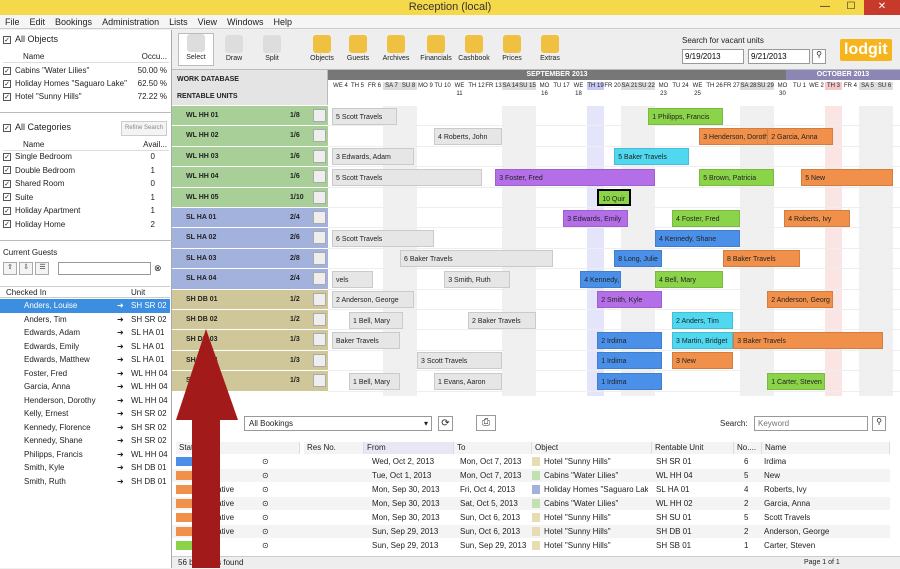 Image resolution: width=900 pixels, height=569 pixels. I want to click on object-row: ✓ Holiday Homes "Saguaro Lake" 62.50 %, so click(86, 83).